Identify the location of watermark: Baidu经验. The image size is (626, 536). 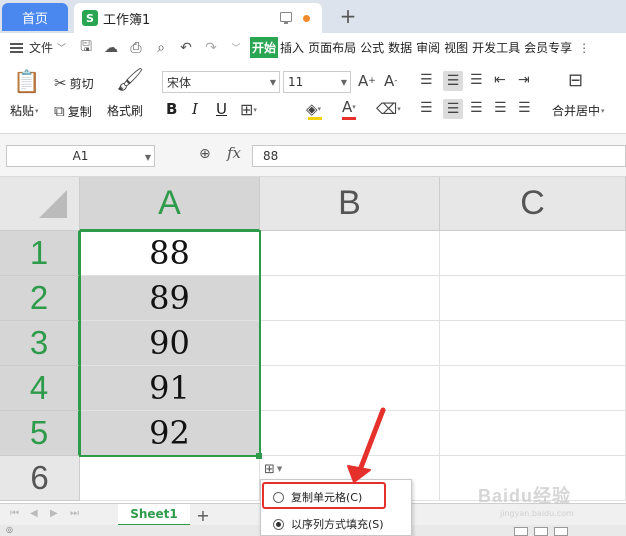
(525, 496).